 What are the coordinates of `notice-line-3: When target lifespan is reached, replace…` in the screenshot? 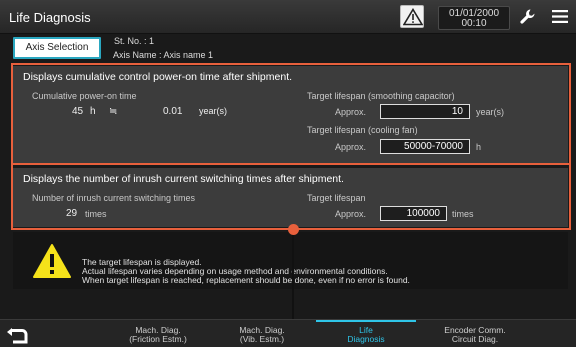 It's located at (246, 280).